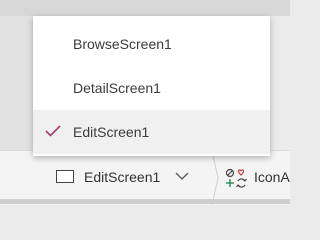  Describe the element at coordinates (122, 44) in the screenshot. I see `screen-option-label: BrowseScreen1` at that location.